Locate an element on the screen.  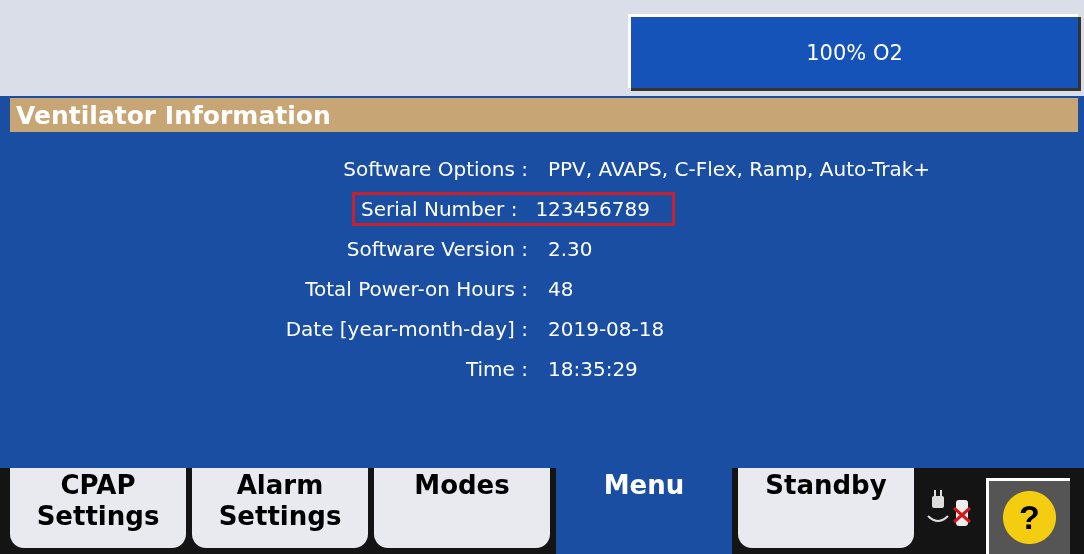
tab: CPAP Settings is located at coordinates (98, 508).